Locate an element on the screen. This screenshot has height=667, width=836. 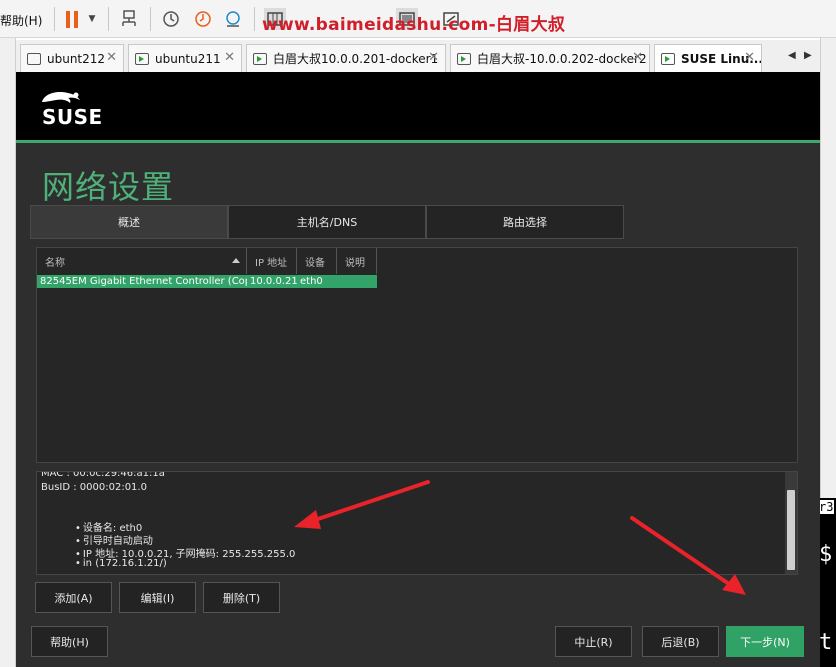
tab-label: ubunt212 is located at coordinates (76, 58).